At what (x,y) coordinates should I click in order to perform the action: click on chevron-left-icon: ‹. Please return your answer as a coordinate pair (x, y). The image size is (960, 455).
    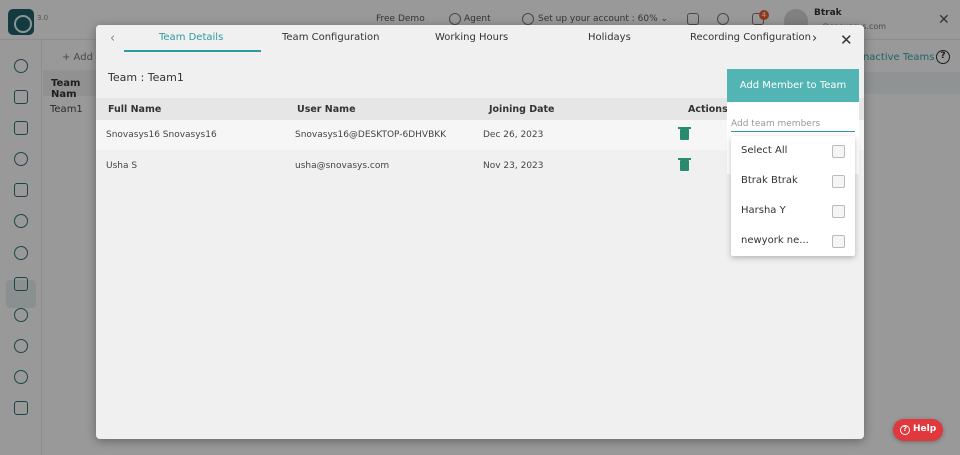
    Looking at the image, I should click on (112, 38).